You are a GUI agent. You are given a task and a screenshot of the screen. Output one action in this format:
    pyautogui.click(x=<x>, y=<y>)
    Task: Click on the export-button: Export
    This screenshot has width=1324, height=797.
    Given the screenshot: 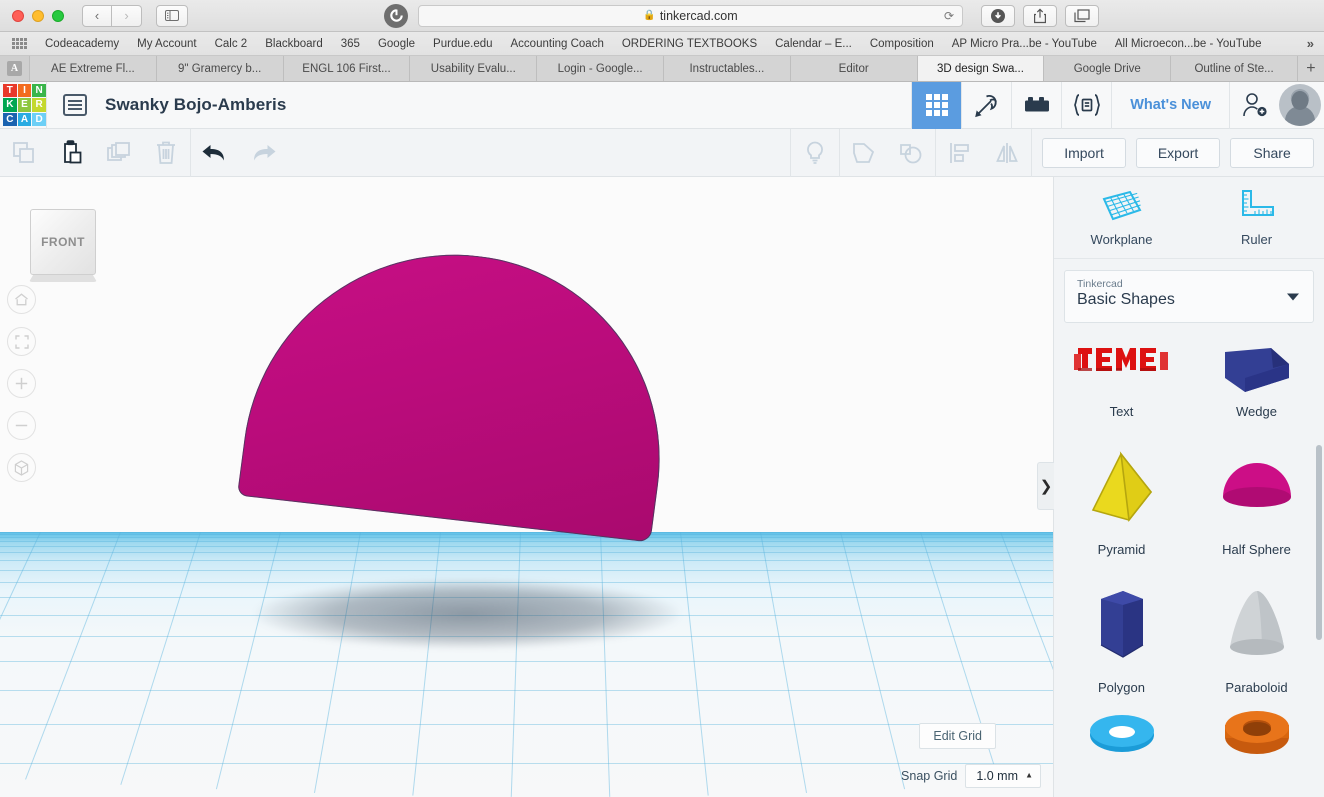 What is the action you would take?
    pyautogui.click(x=1178, y=152)
    